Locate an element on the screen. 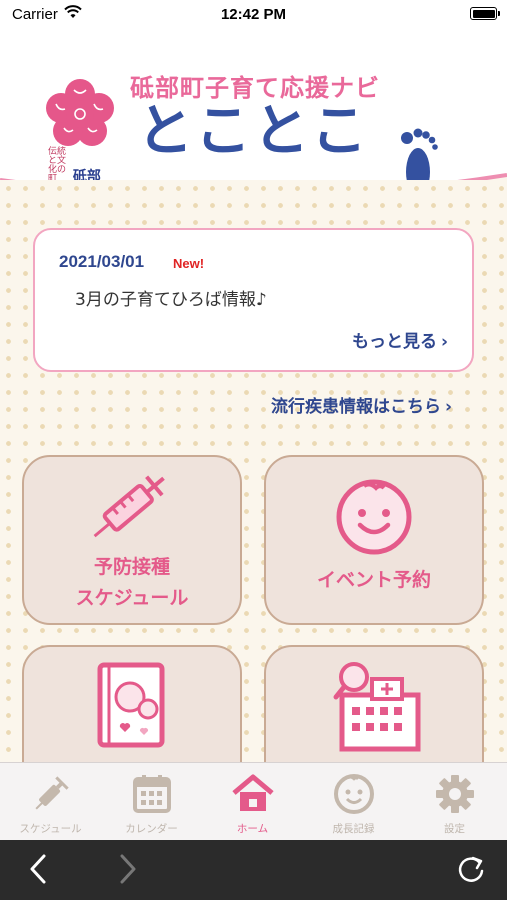  growth-record-tile is located at coordinates (132, 703).